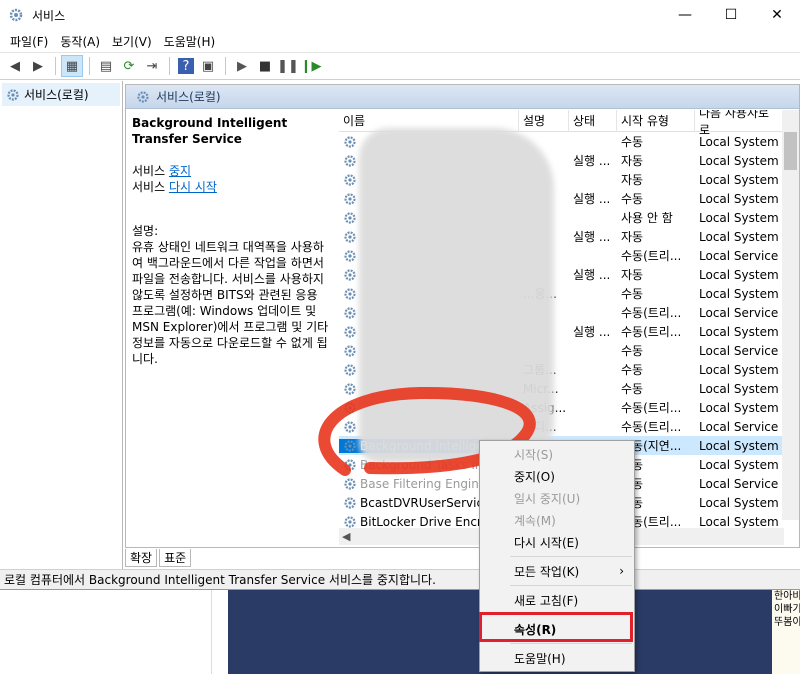  What do you see at coordinates (557, 520) in the screenshot?
I see `menu-item-resume: 계속(M)` at bounding box center [557, 520].